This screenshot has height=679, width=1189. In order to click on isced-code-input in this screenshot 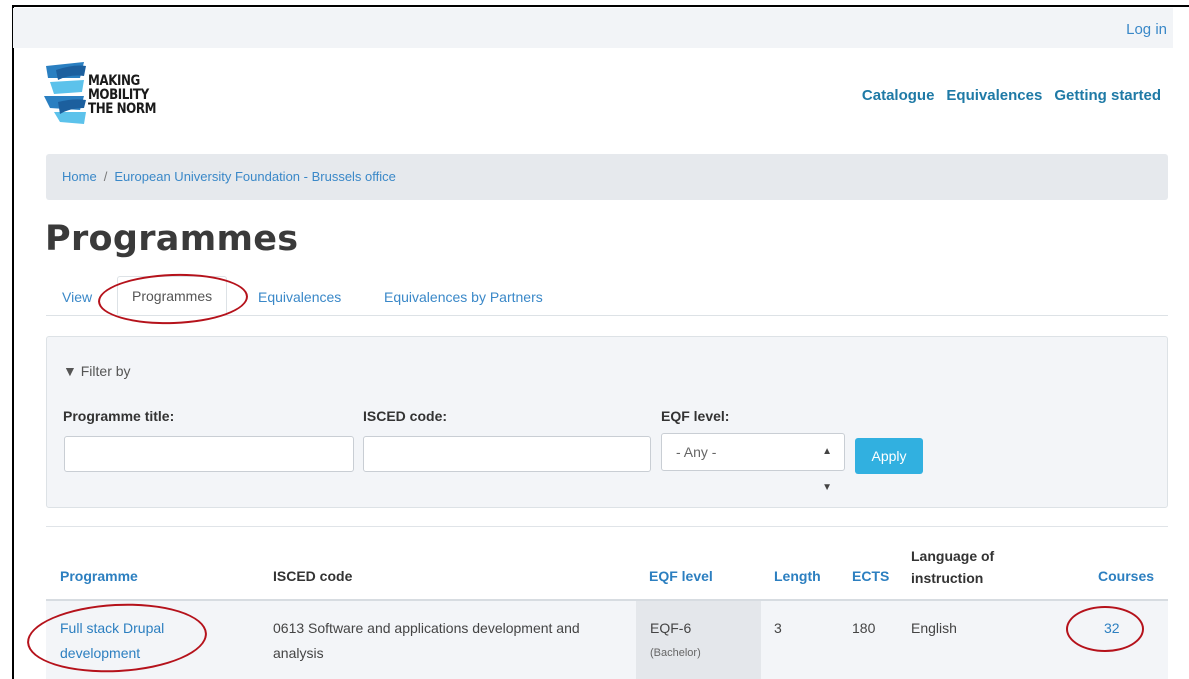, I will do `click(507, 454)`.